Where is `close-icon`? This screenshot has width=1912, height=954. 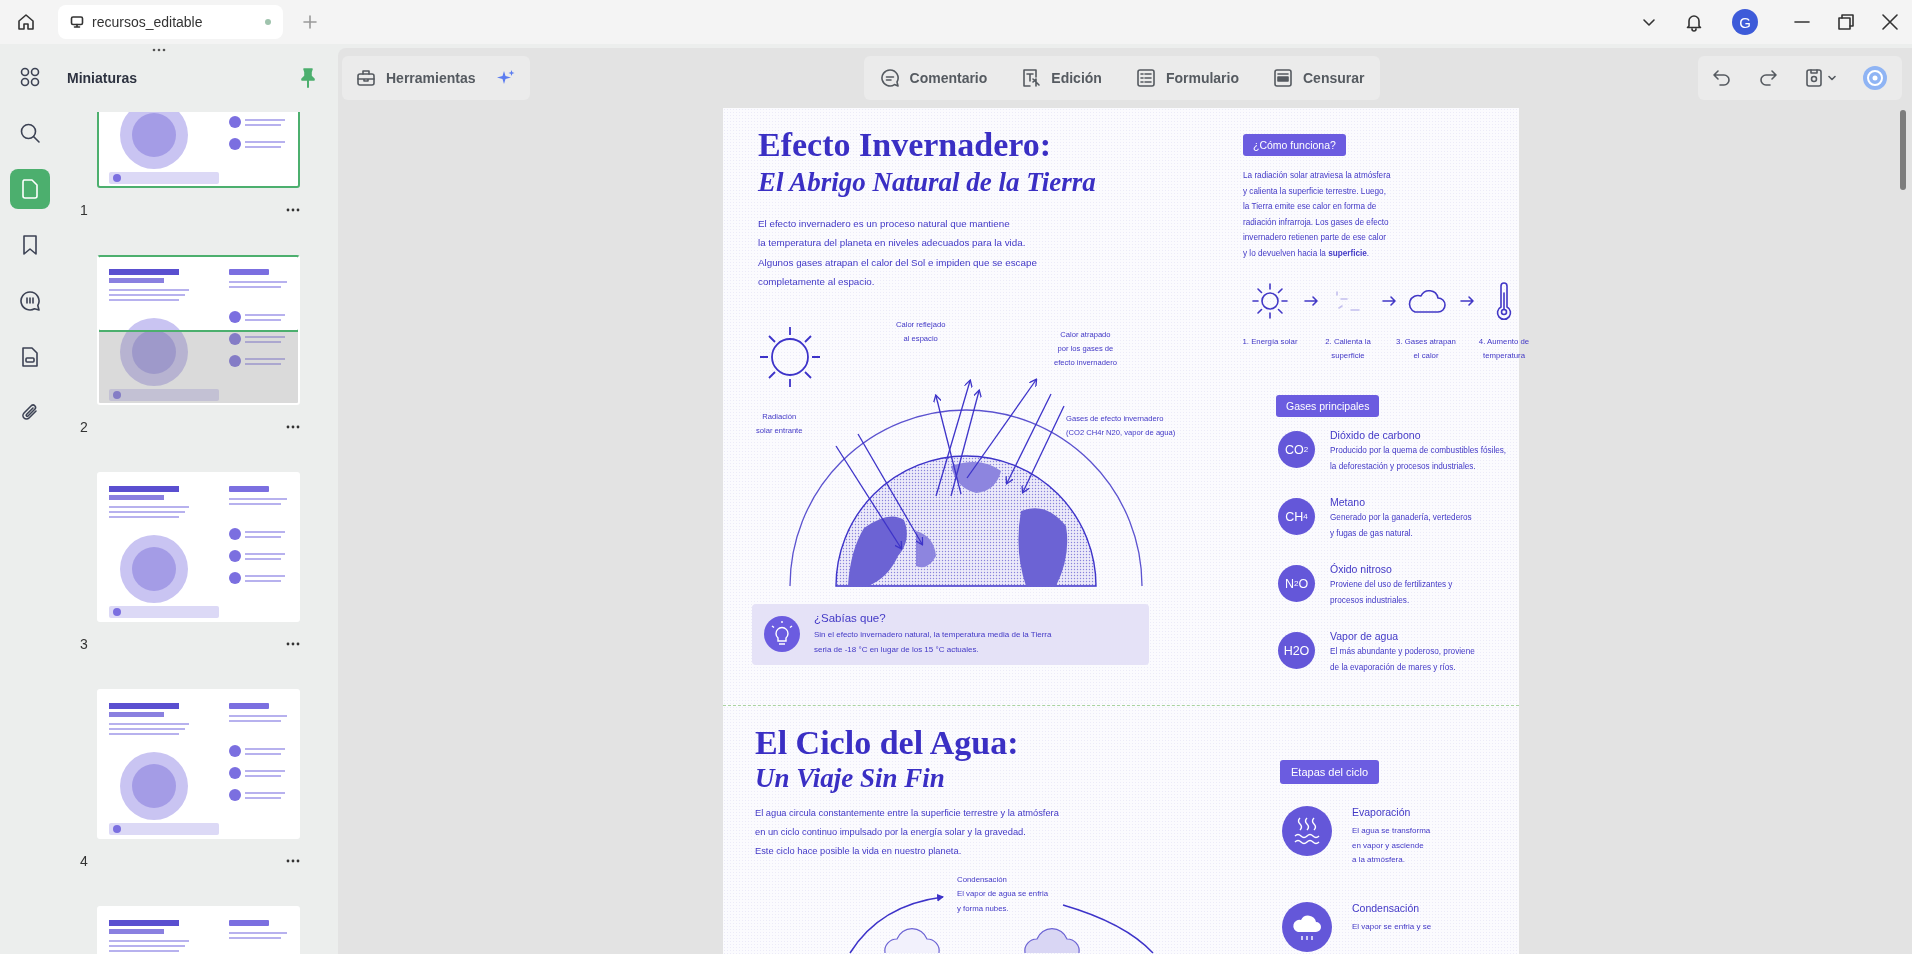 close-icon is located at coordinates (1890, 22).